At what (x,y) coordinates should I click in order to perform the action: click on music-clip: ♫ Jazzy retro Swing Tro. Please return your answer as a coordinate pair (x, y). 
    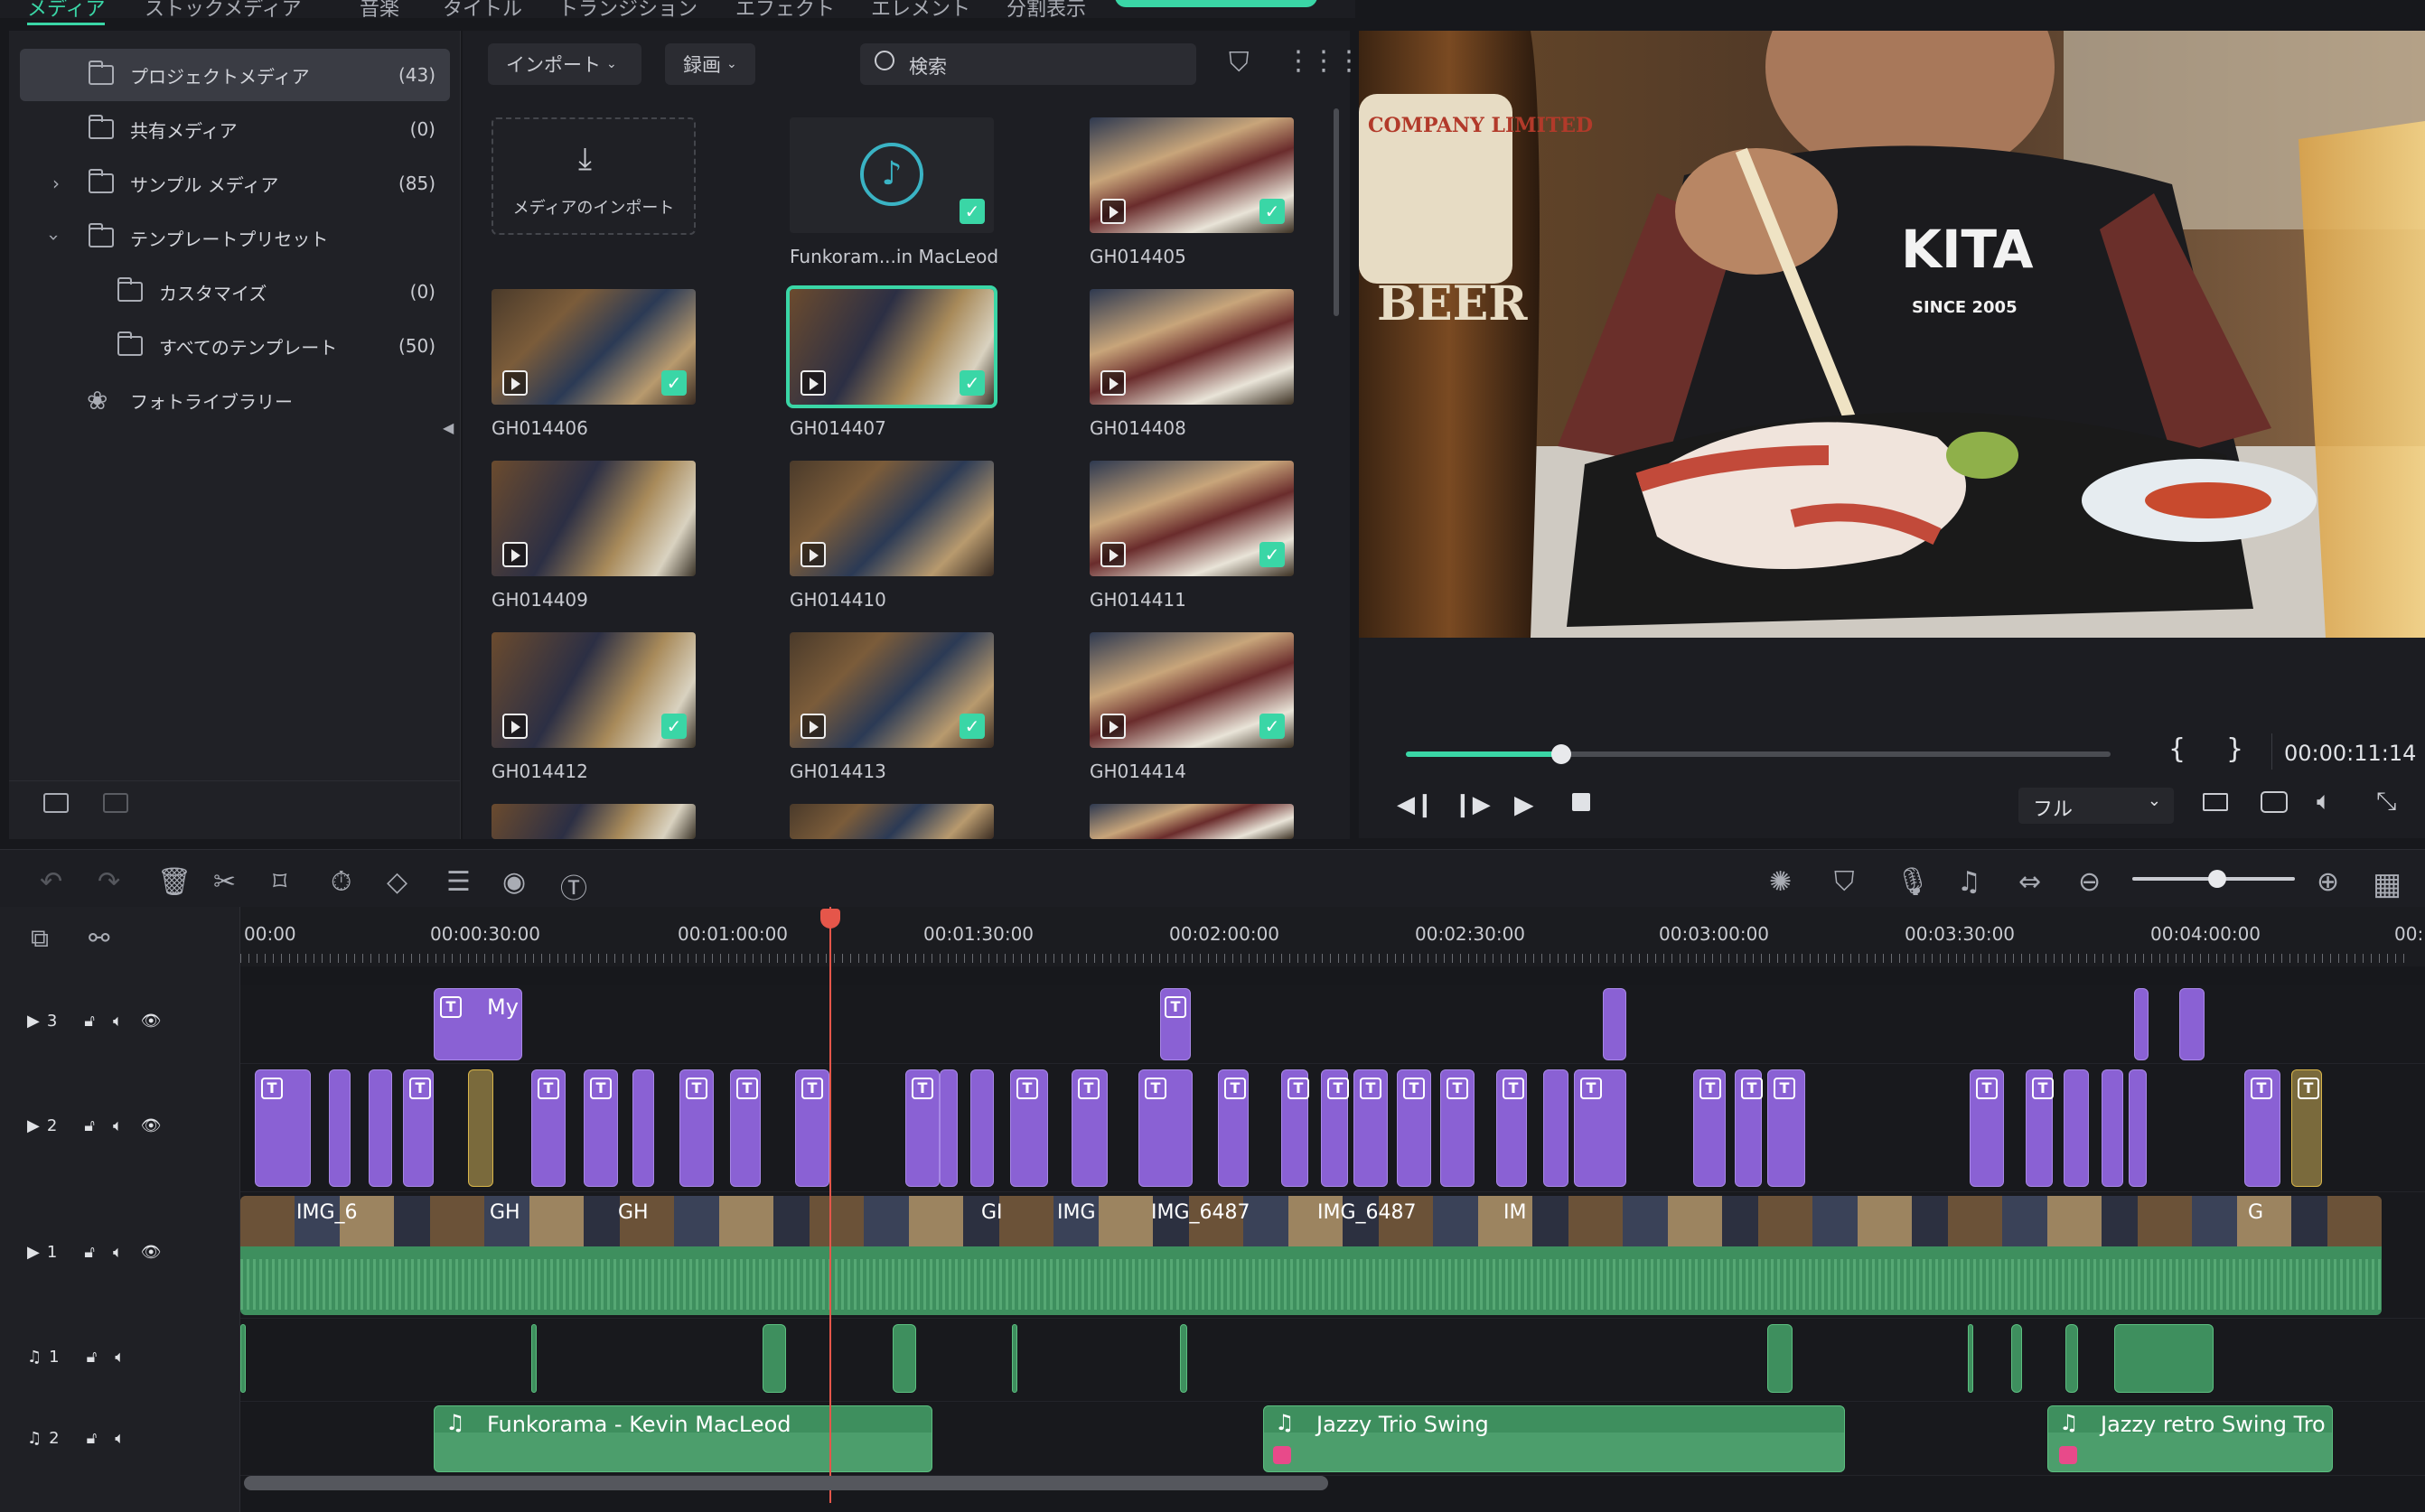
    Looking at the image, I should click on (2190, 1438).